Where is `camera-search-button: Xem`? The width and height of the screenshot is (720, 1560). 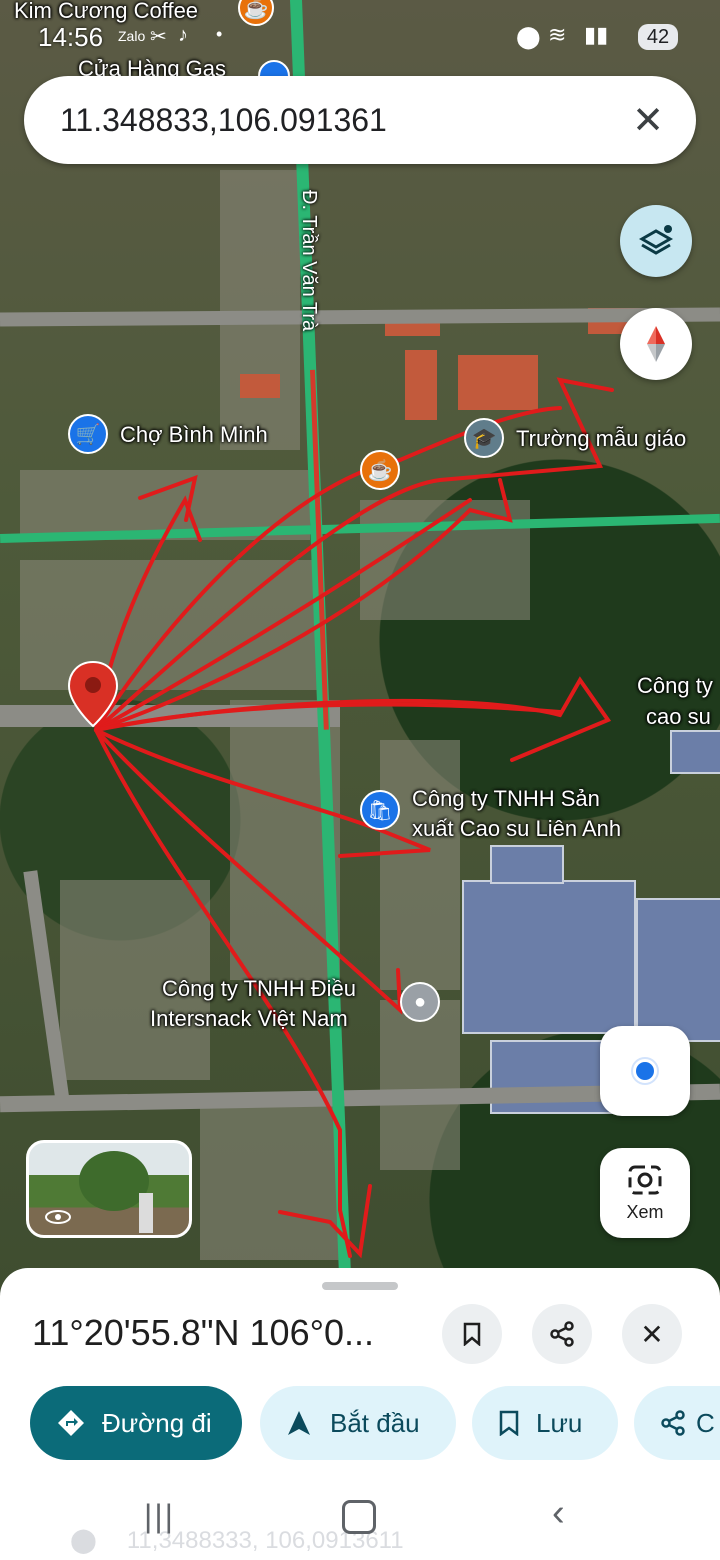
camera-search-button: Xem is located at coordinates (645, 1193).